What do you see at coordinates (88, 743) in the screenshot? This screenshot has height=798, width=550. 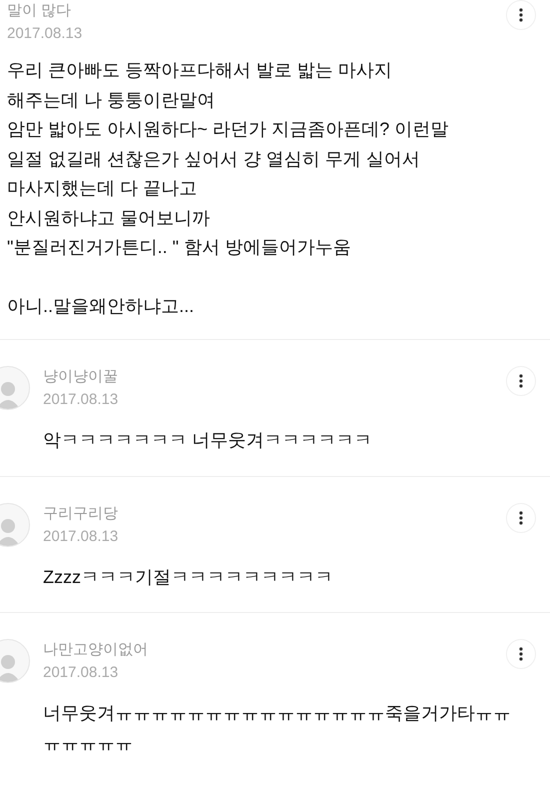 I see `comment-text-line: ㅠㅠㅠㅠㅠ` at bounding box center [88, 743].